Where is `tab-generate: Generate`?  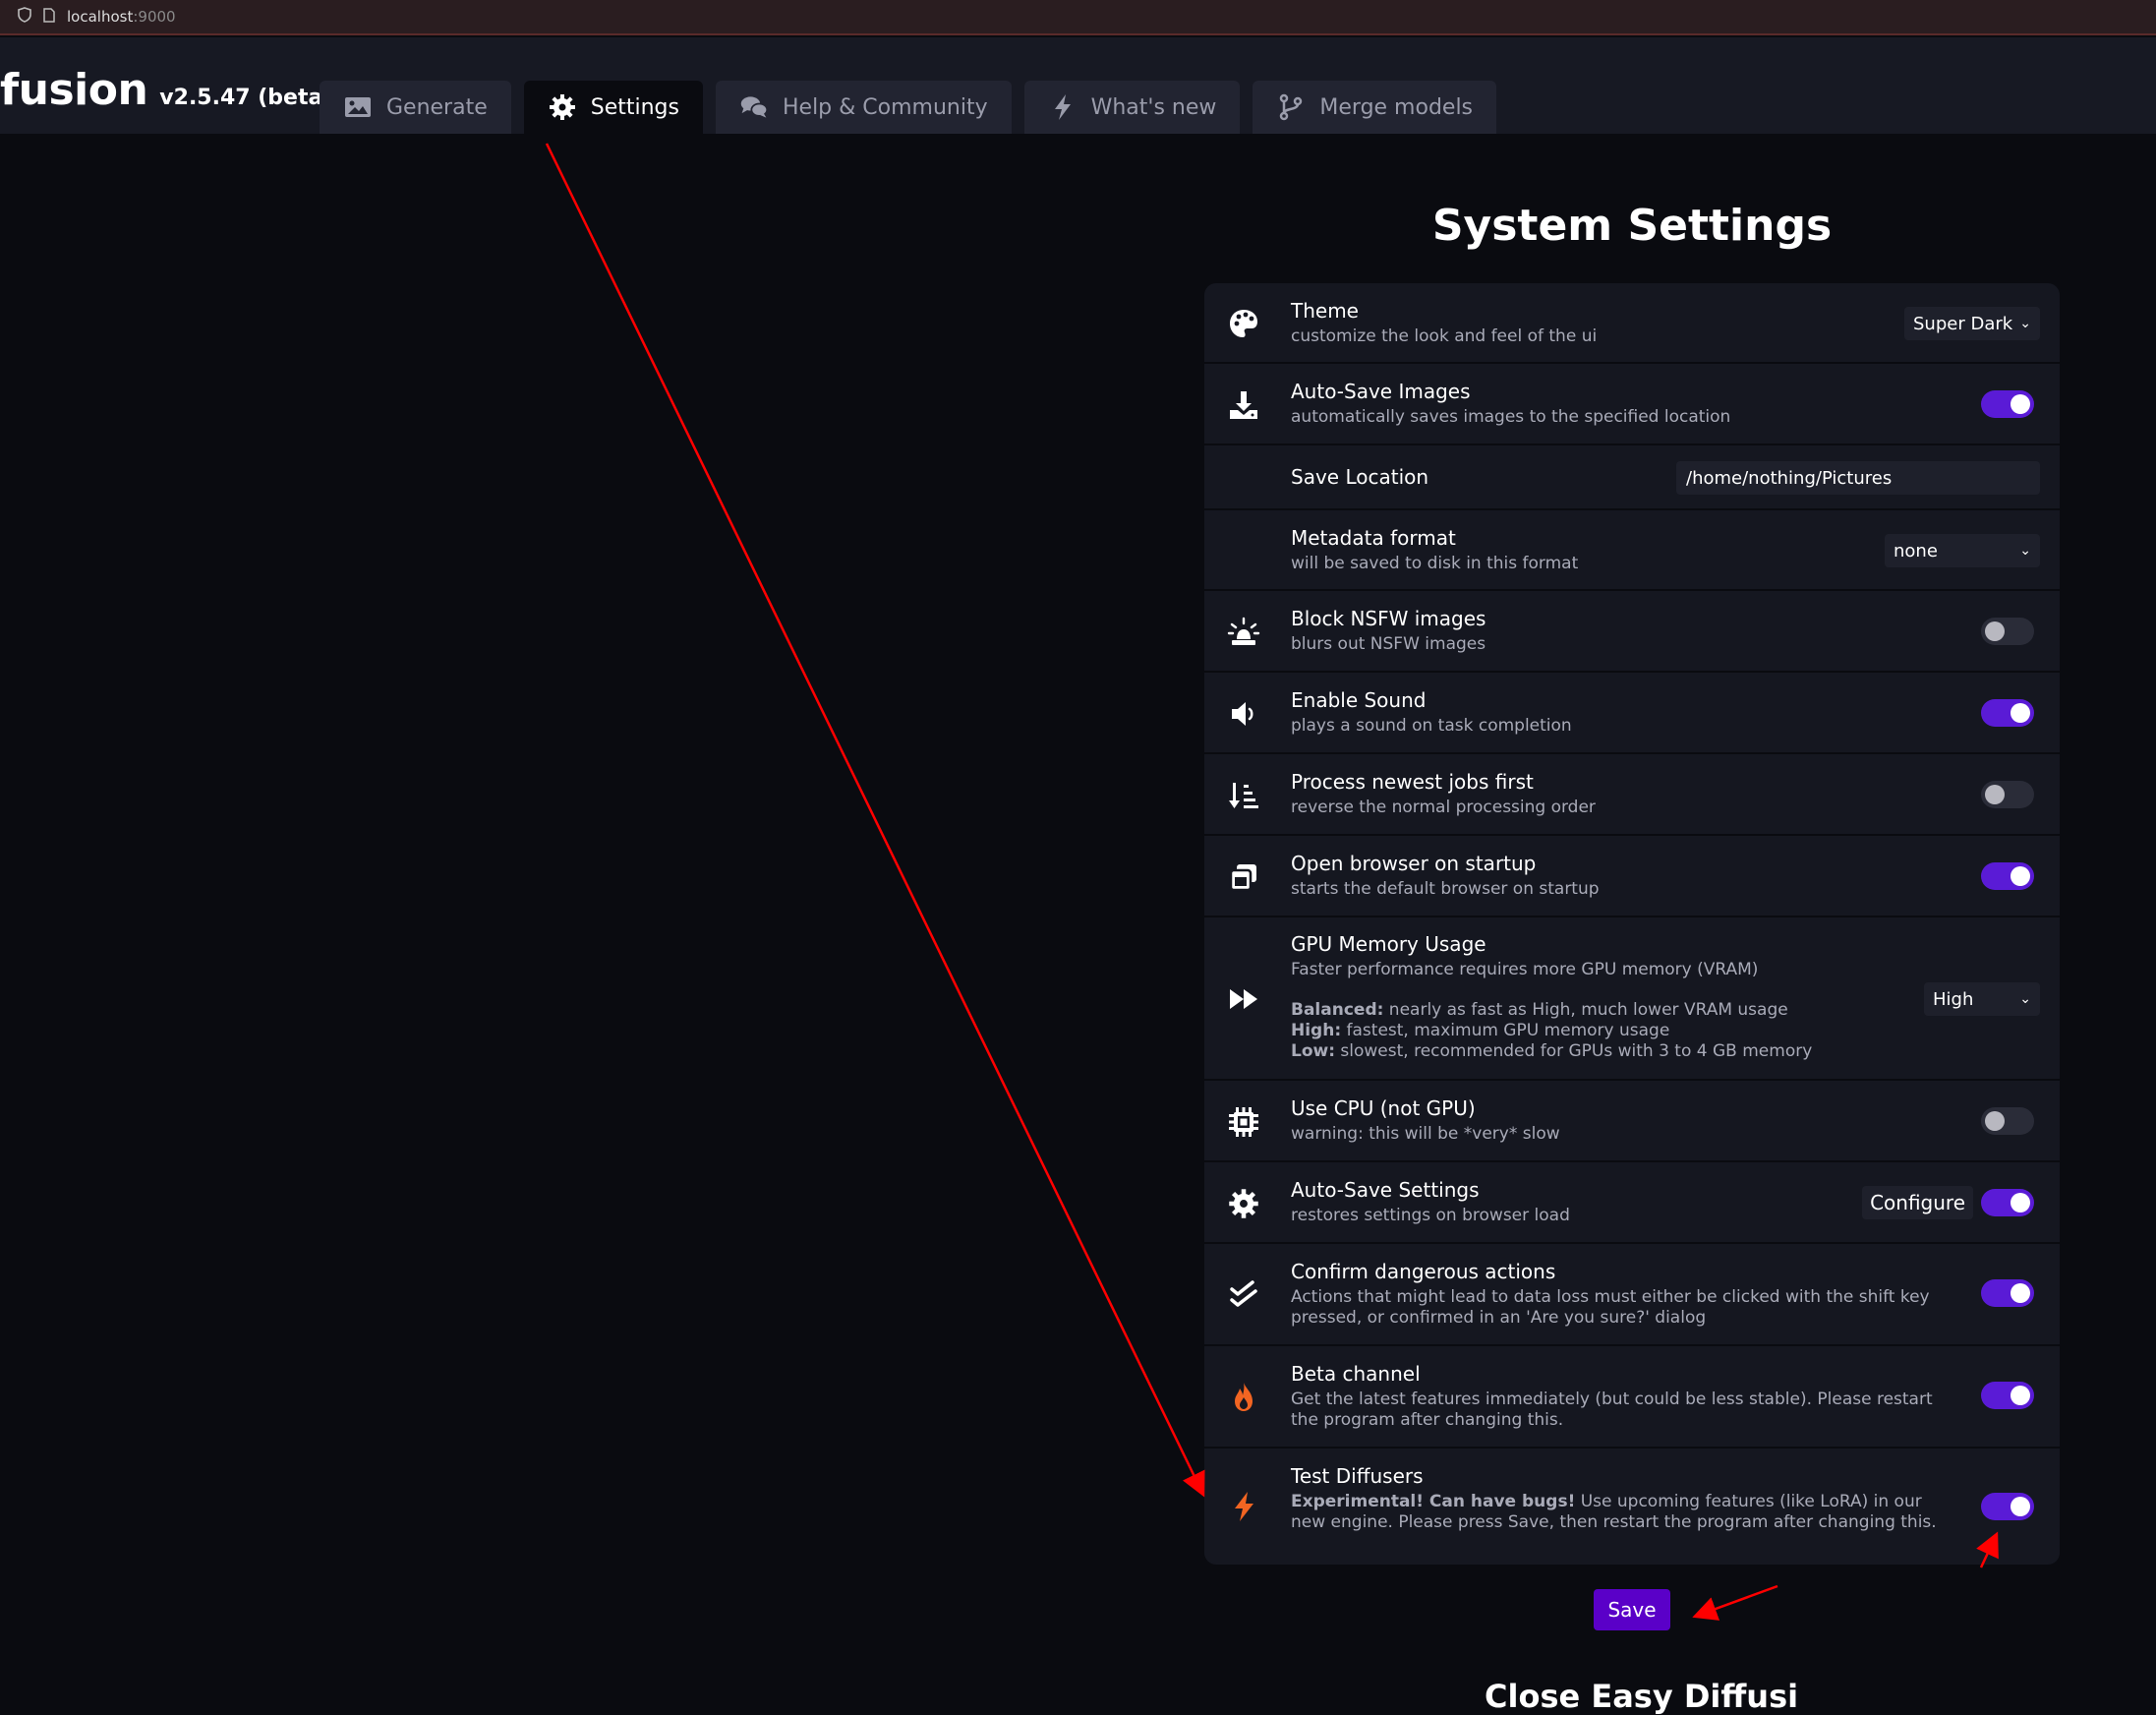
tab-generate: Generate is located at coordinates (415, 107).